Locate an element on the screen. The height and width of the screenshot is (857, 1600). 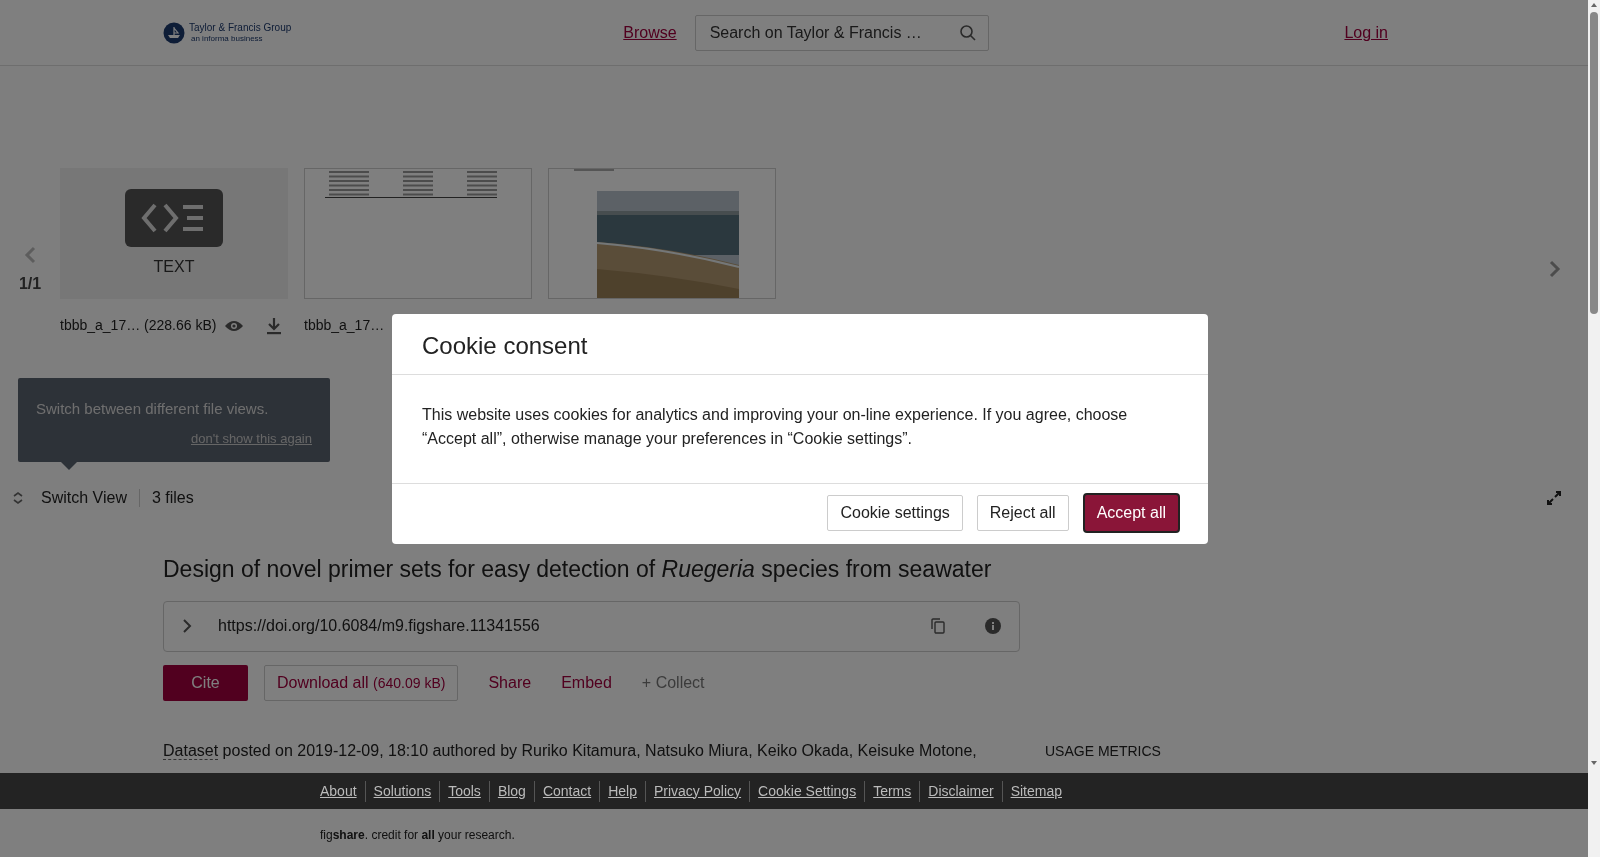
footer-link: About is located at coordinates (342, 791).